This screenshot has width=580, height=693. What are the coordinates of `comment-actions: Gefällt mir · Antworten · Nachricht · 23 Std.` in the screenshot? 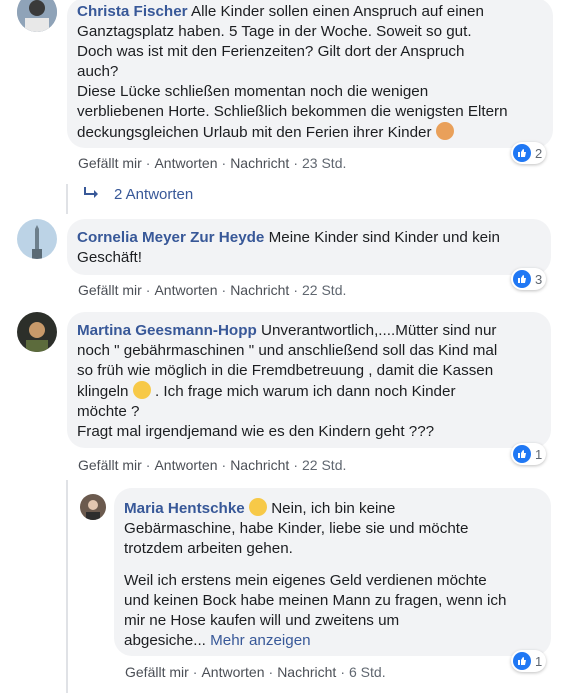 It's located at (212, 163).